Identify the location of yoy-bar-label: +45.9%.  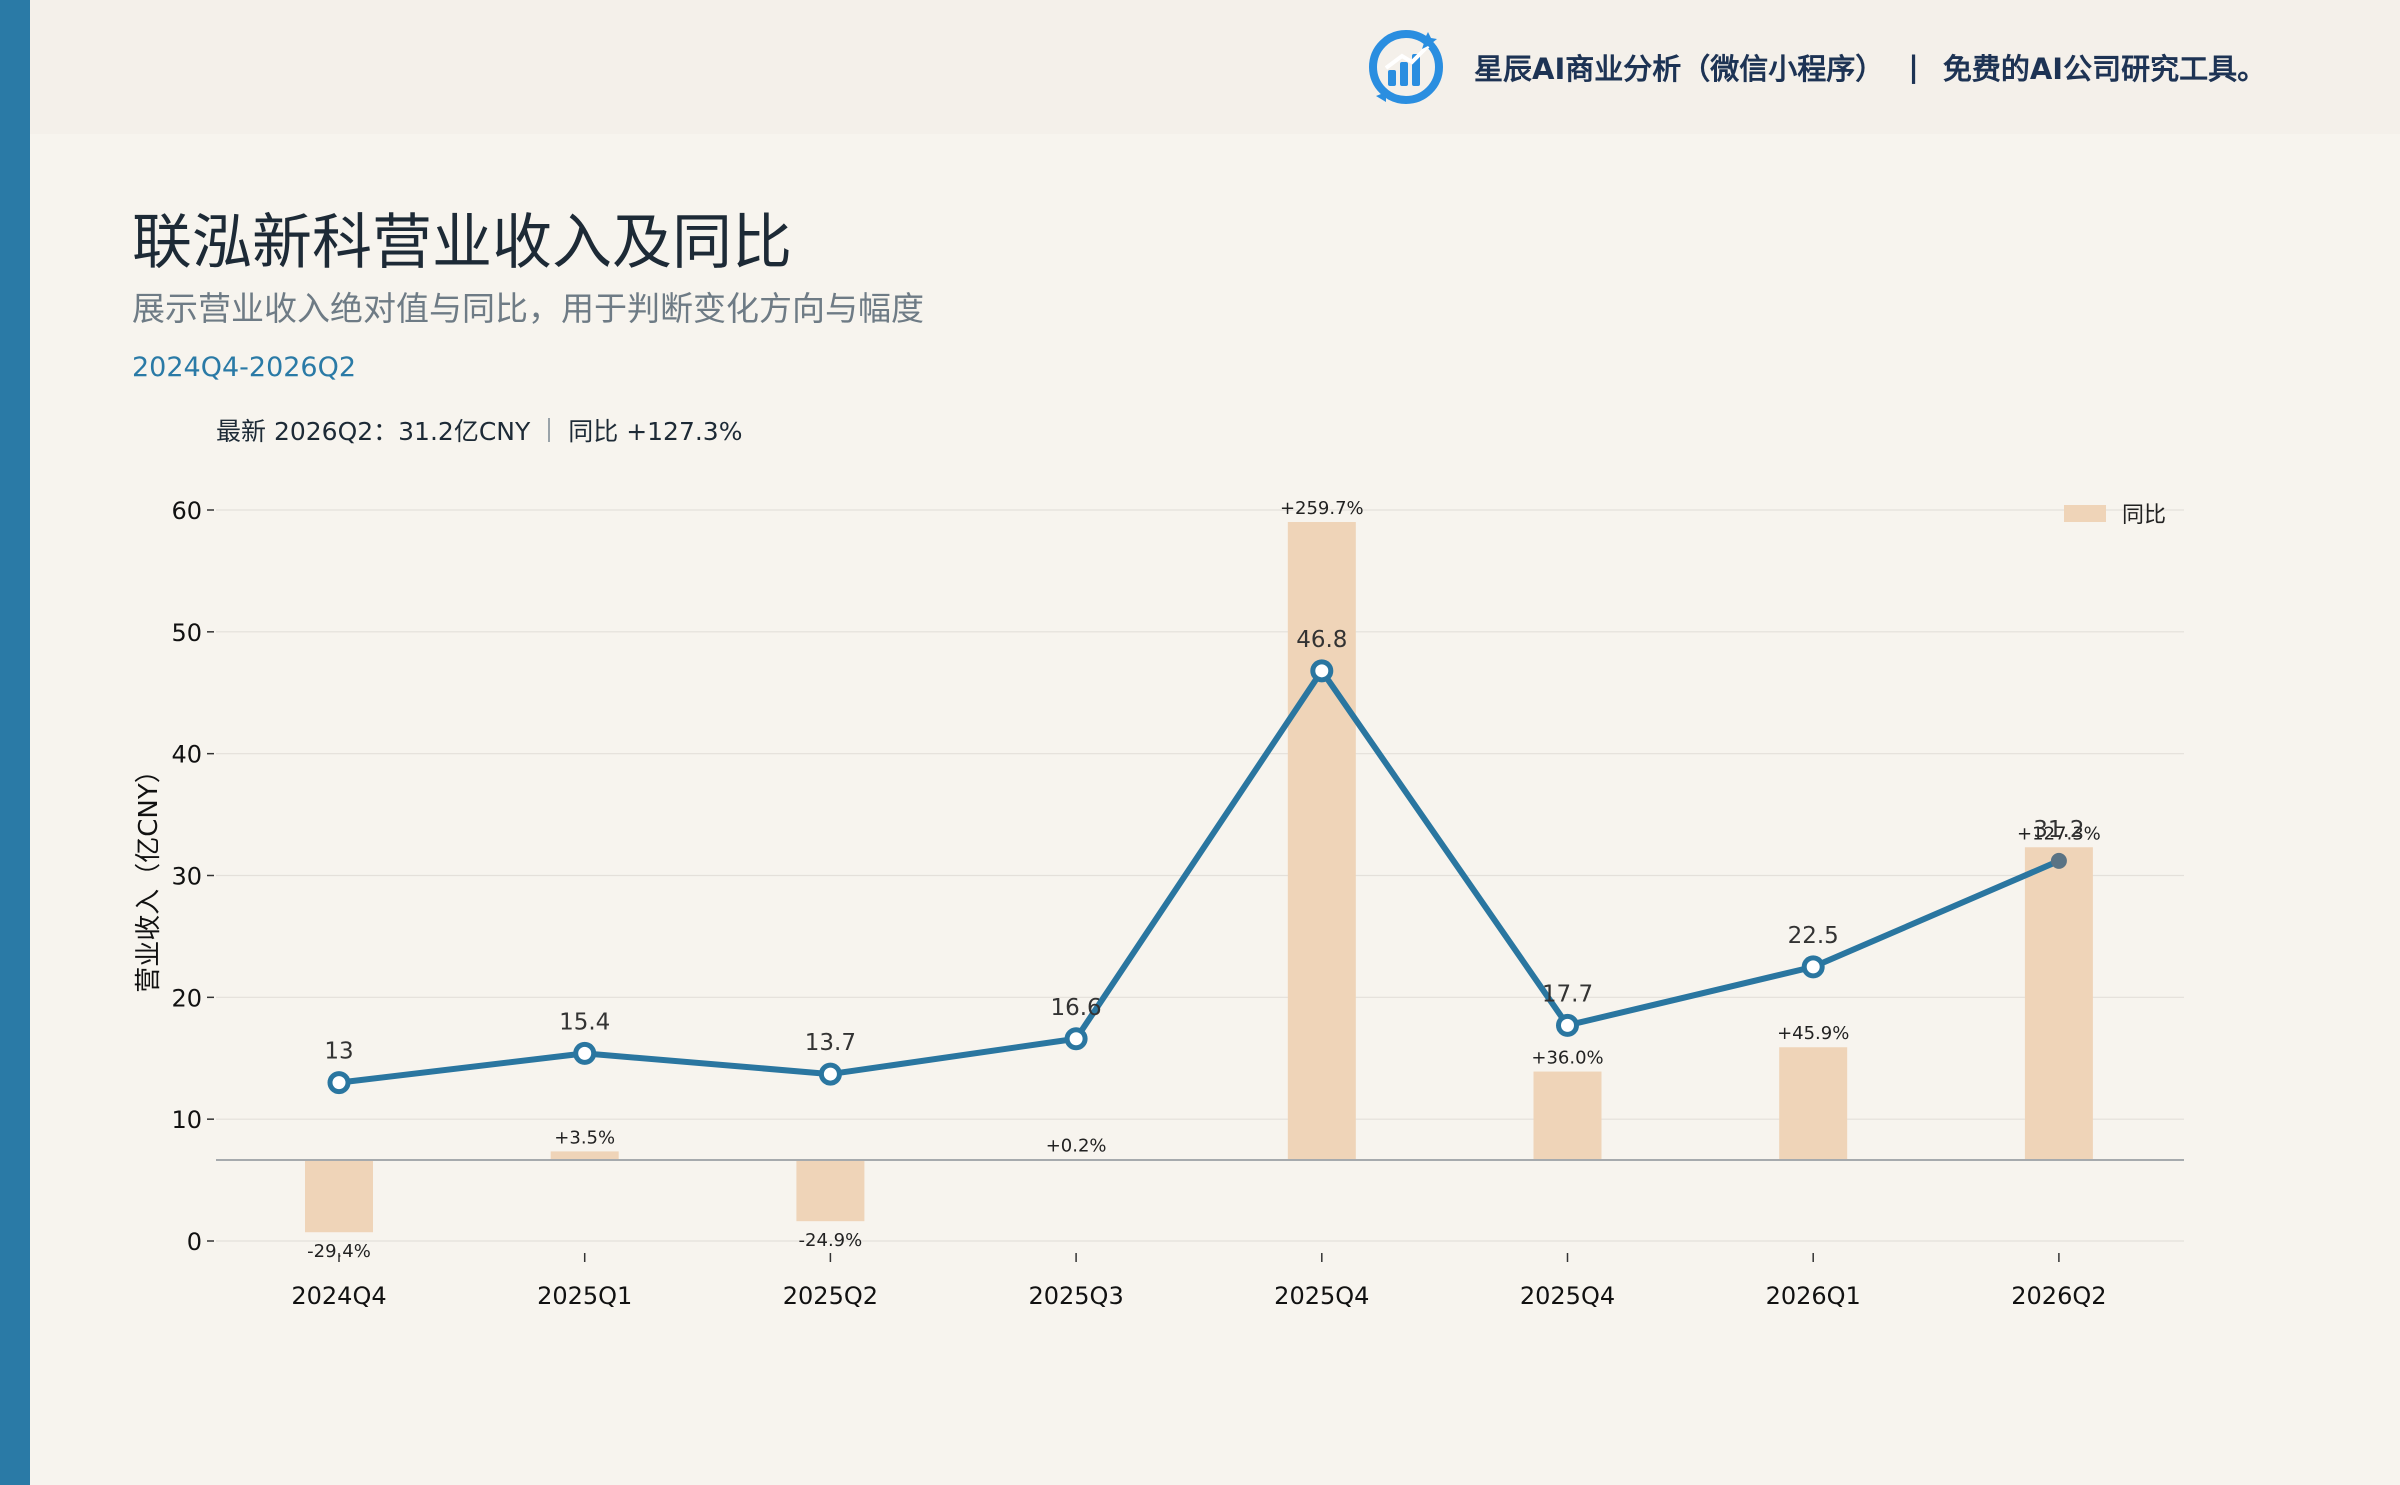
(1813, 1033).